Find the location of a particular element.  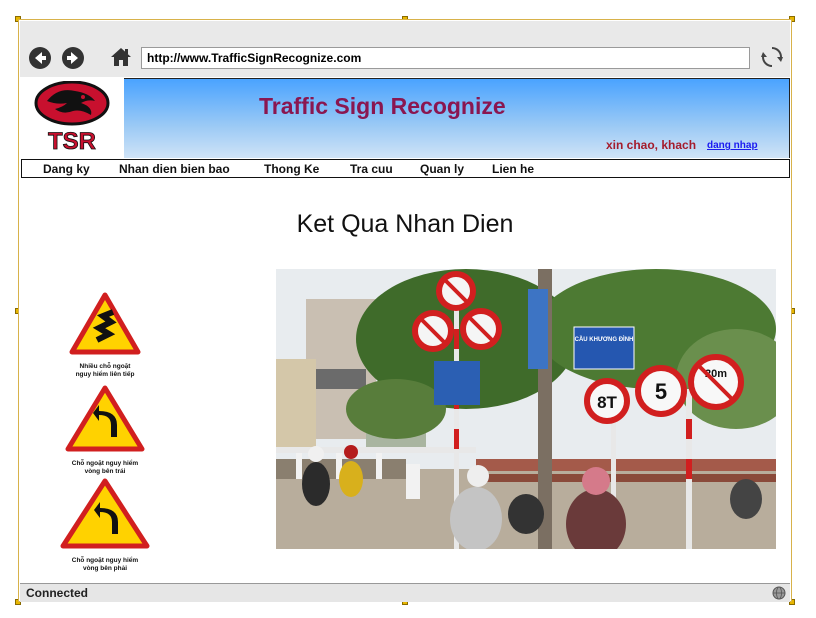

page-title: Ket Qua Nhan Dien is located at coordinates (405, 224).